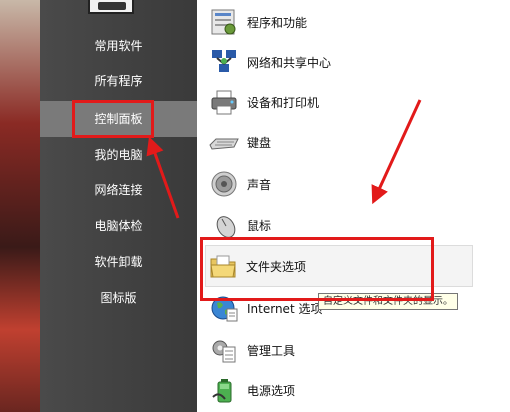 The image size is (510, 412). What do you see at coordinates (339, 390) in the screenshot?
I see `cp-item-power-options: 电源选项` at bounding box center [339, 390].